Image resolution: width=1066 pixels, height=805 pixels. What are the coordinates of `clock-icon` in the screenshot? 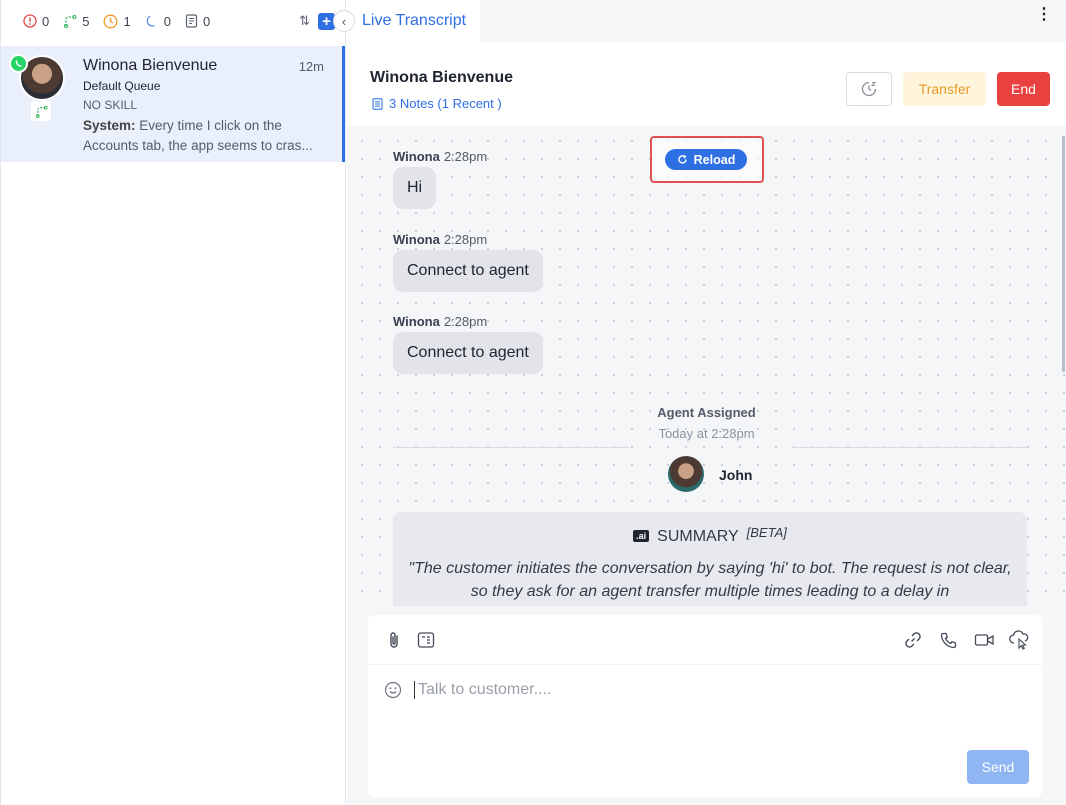 It's located at (111, 21).